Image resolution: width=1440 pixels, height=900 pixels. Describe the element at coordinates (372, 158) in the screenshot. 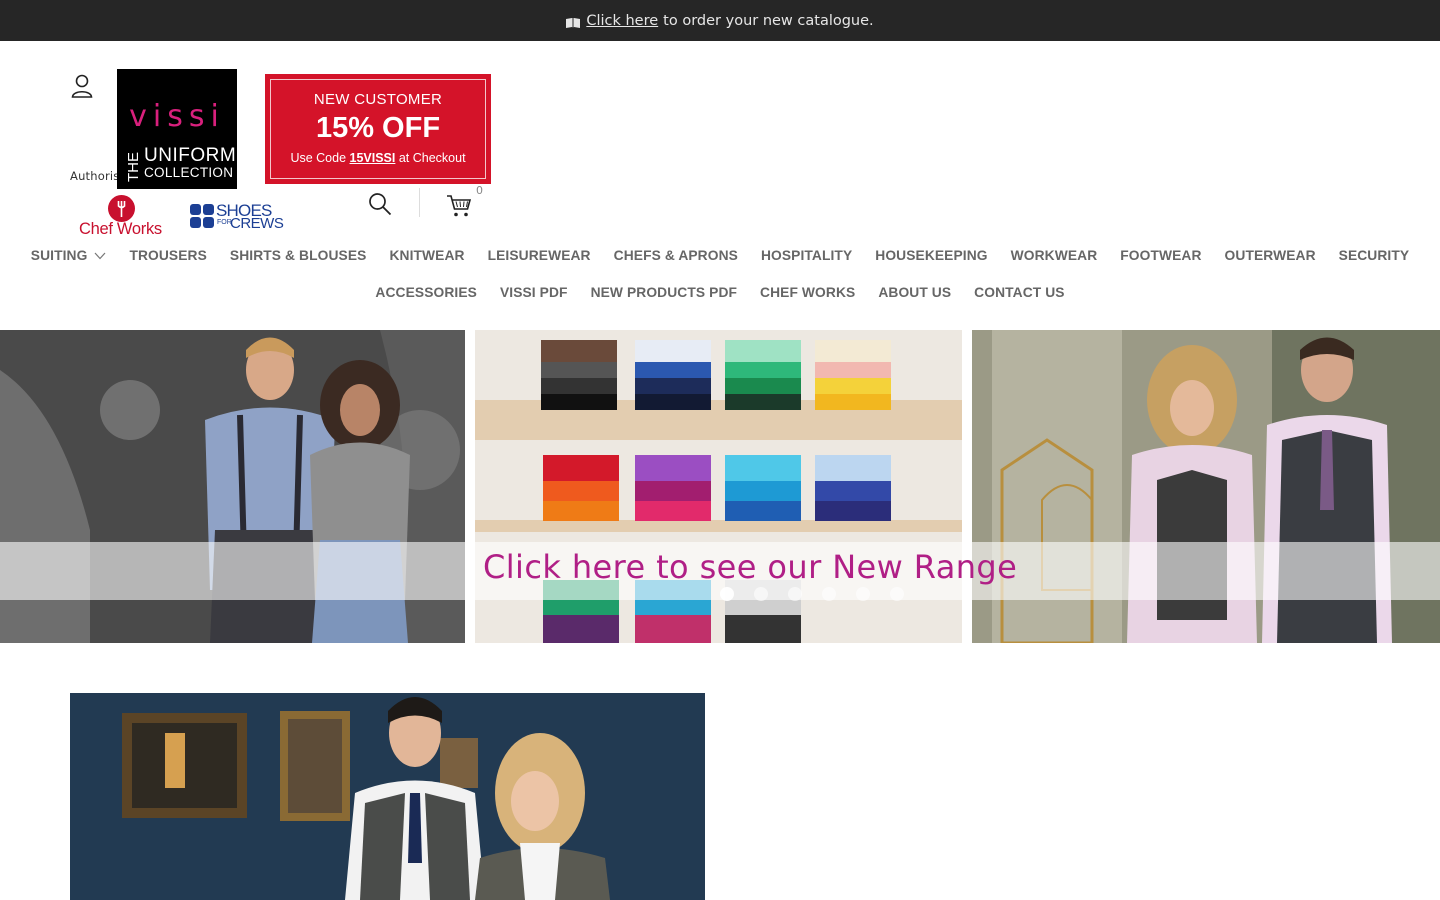

I see `promo-code: 15VISSI` at that location.